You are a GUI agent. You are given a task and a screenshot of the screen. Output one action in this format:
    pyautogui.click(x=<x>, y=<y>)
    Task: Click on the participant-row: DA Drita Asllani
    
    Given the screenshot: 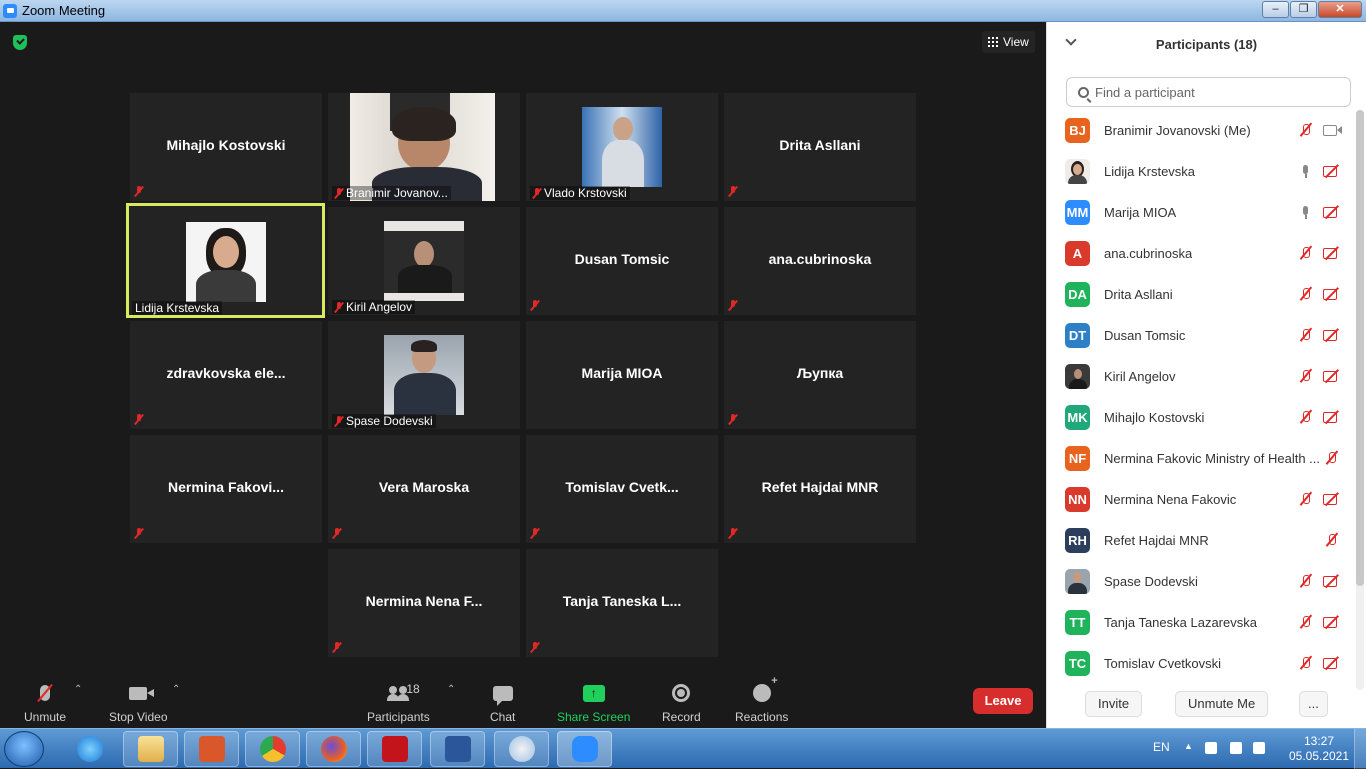 What is the action you would take?
    pyautogui.click(x=1201, y=294)
    